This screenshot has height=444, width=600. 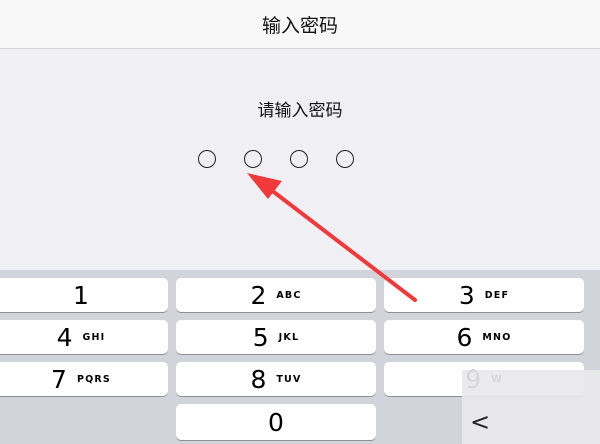 I want to click on key-4-number: 4, so click(x=64, y=337).